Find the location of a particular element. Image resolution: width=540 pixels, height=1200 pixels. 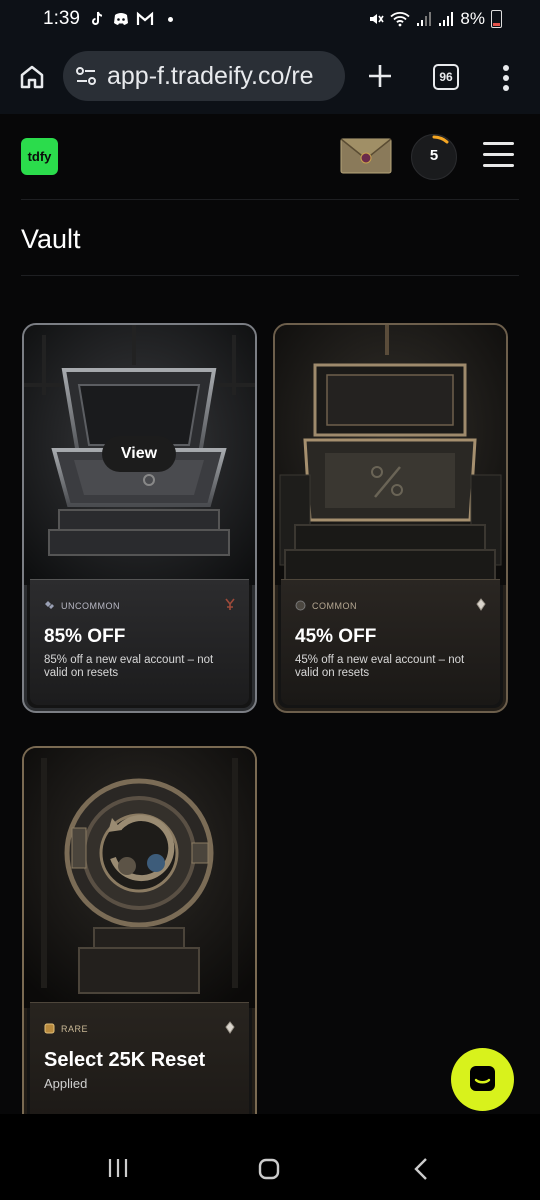

card-title: Select 25K Reset is located at coordinates (125, 1060).